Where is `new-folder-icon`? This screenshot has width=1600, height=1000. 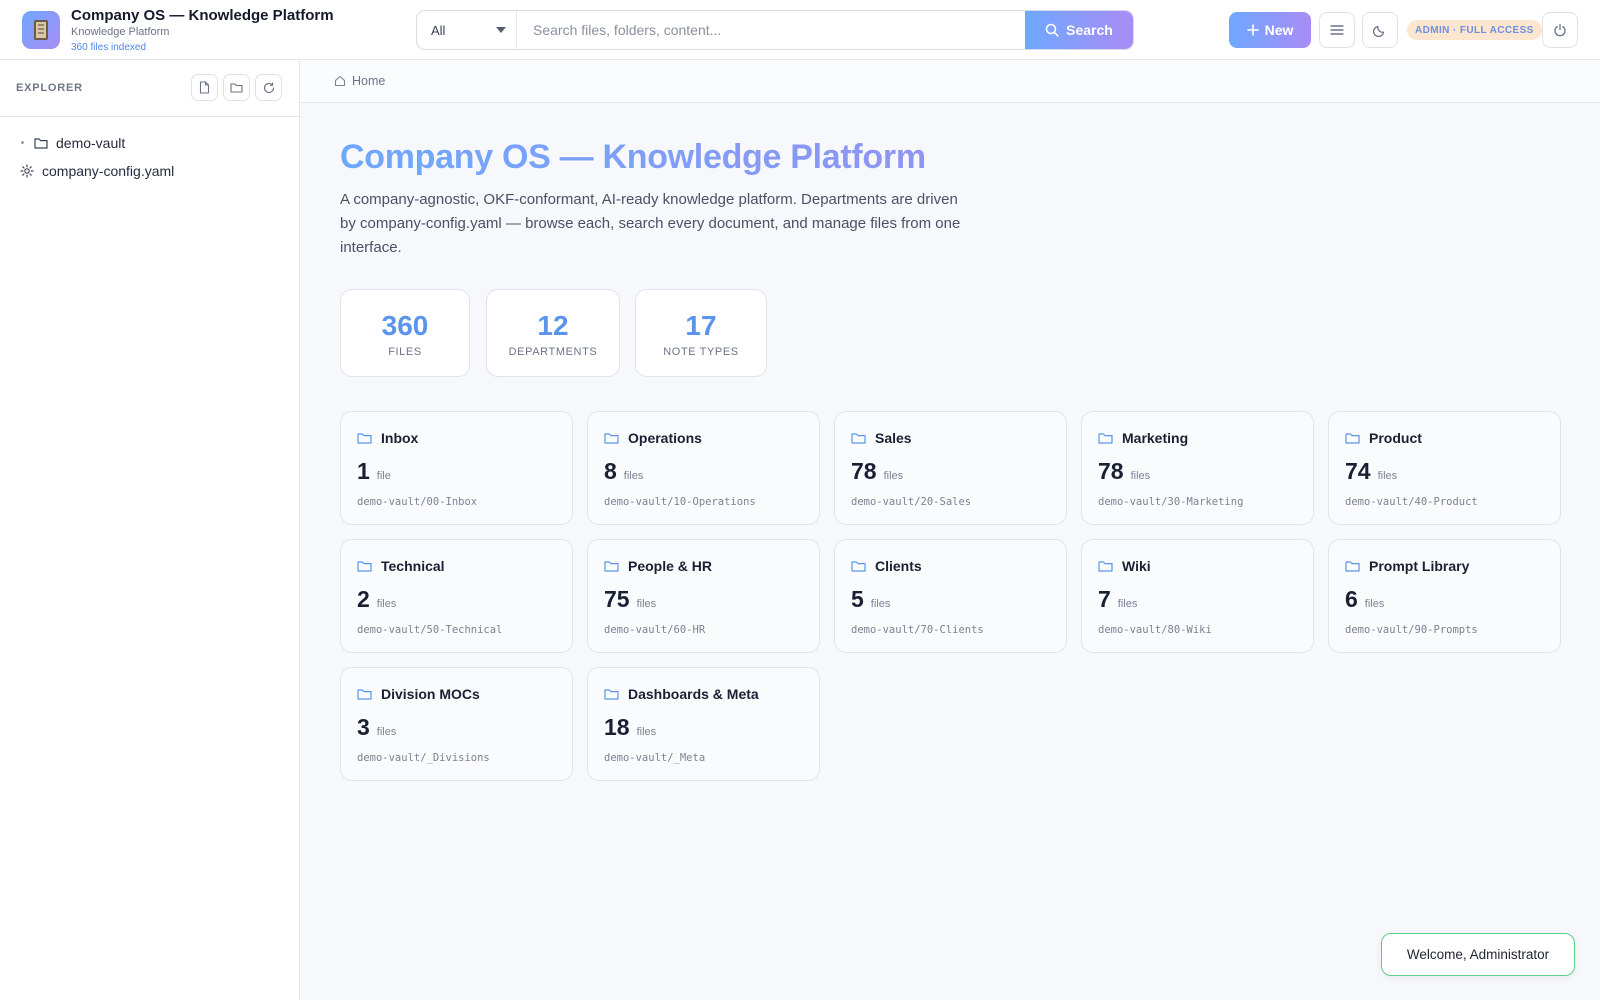
new-folder-icon is located at coordinates (236, 88).